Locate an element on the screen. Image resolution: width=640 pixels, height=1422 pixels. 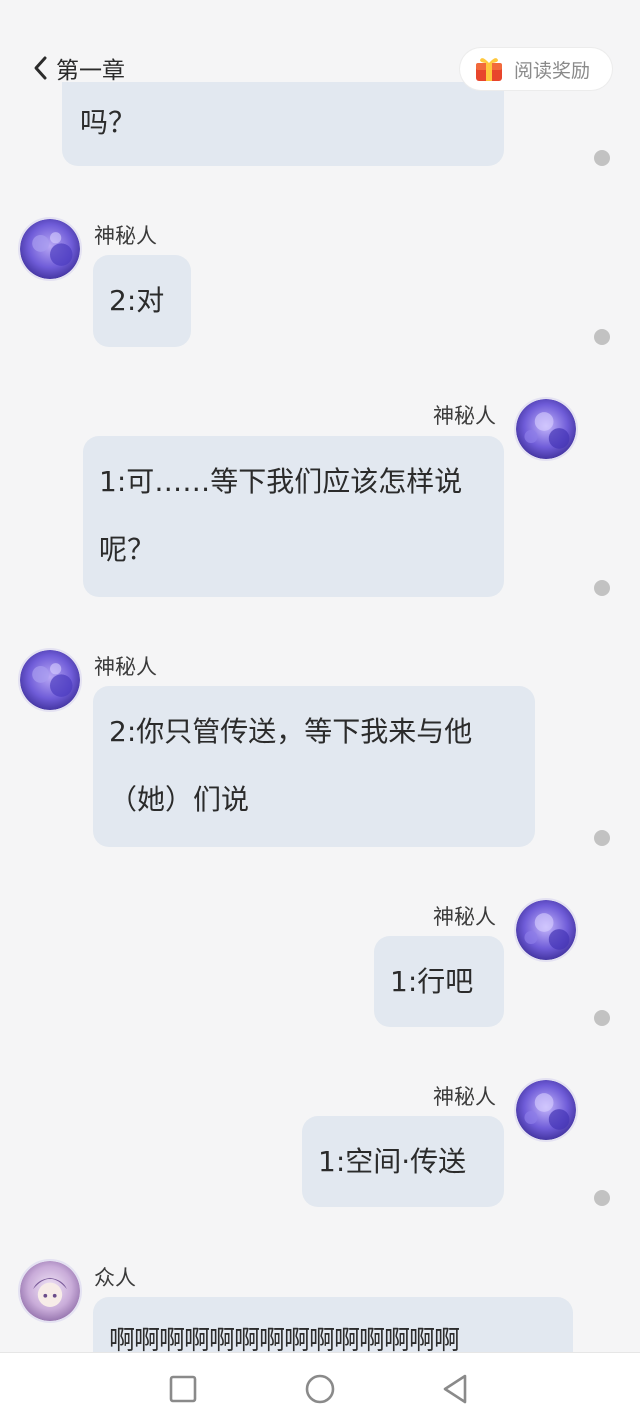
message-bubble: 1:行吧 is located at coordinates (439, 981).